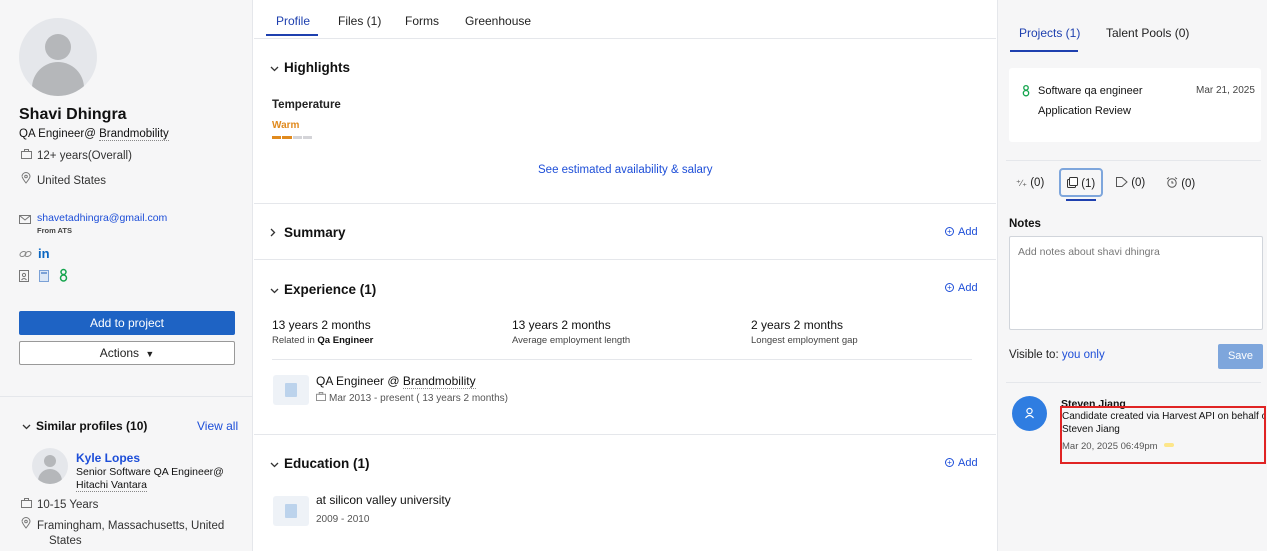 The image size is (1267, 551). What do you see at coordinates (797, 325) in the screenshot?
I see `longest-gap-value: 2 years 2 months` at bounding box center [797, 325].